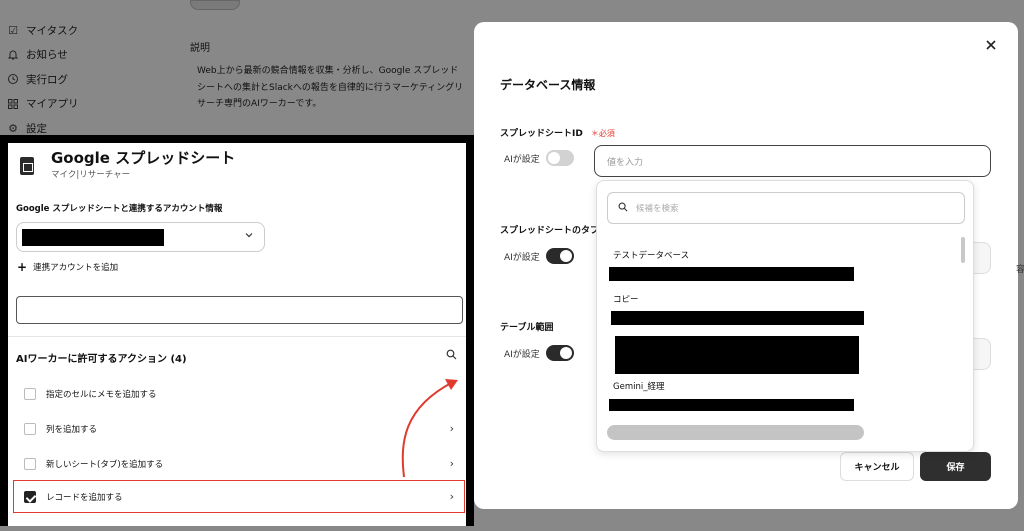 This screenshot has height=531, width=1024. I want to click on dropdown-option: テストデータベース, so click(651, 255).